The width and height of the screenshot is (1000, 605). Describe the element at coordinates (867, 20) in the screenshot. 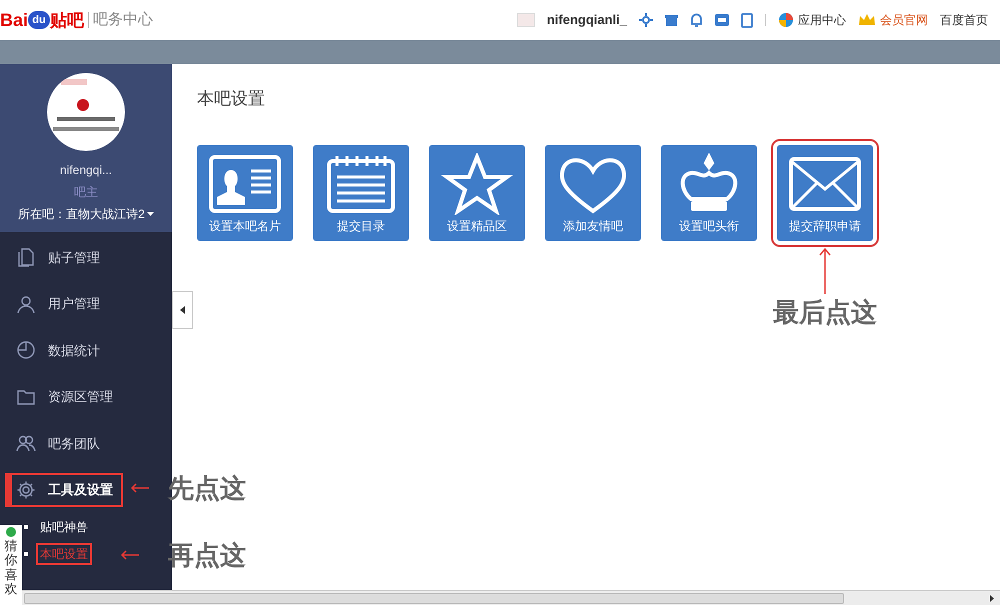

I see `crown-icon` at that location.